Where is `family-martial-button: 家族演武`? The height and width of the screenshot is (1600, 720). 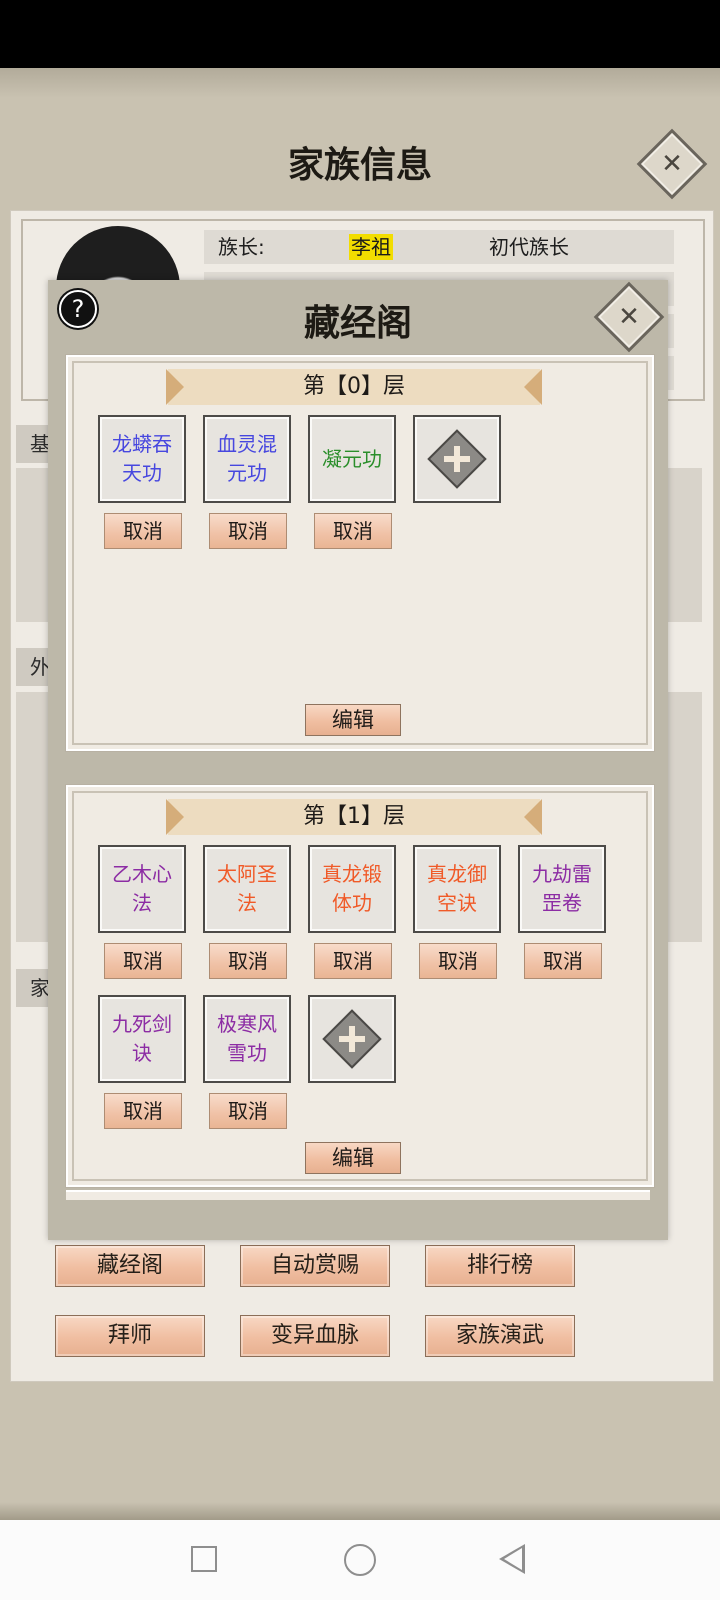 family-martial-button: 家族演武 is located at coordinates (500, 1336).